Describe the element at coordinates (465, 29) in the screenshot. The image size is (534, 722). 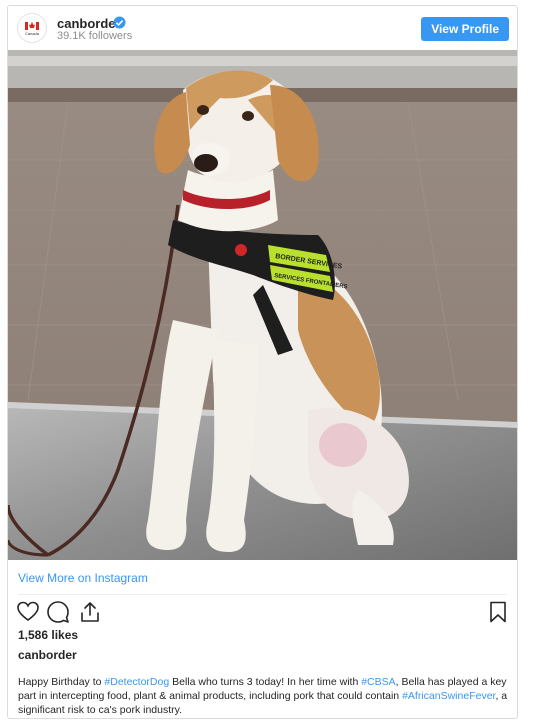
I see `view-profile-button: View Profile` at that location.